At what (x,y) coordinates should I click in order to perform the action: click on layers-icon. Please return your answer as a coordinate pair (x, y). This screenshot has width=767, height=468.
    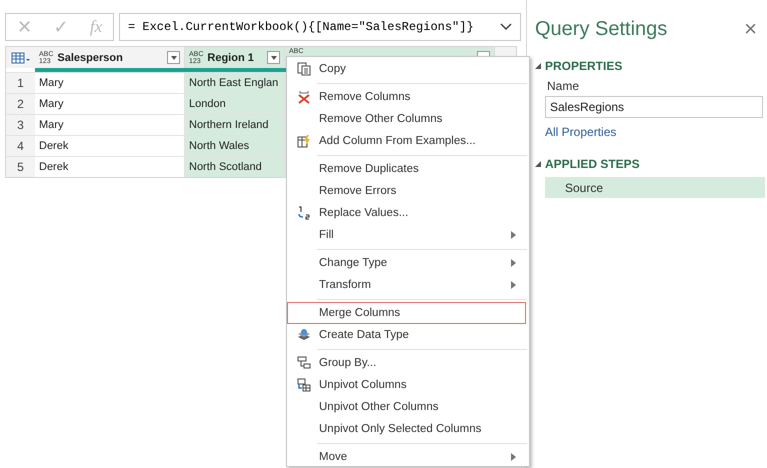
    Looking at the image, I should click on (303, 335).